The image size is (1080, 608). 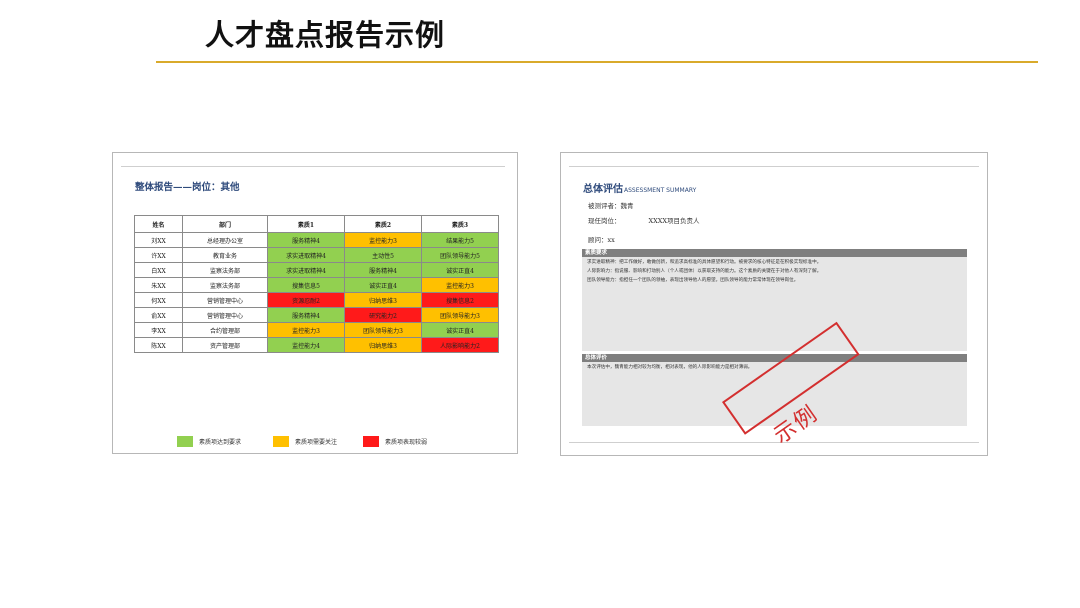 I want to click on table-row: 李XX 合约管理部 监控能力3 团队领导能力3 诚实正直4, so click(x=316, y=330).